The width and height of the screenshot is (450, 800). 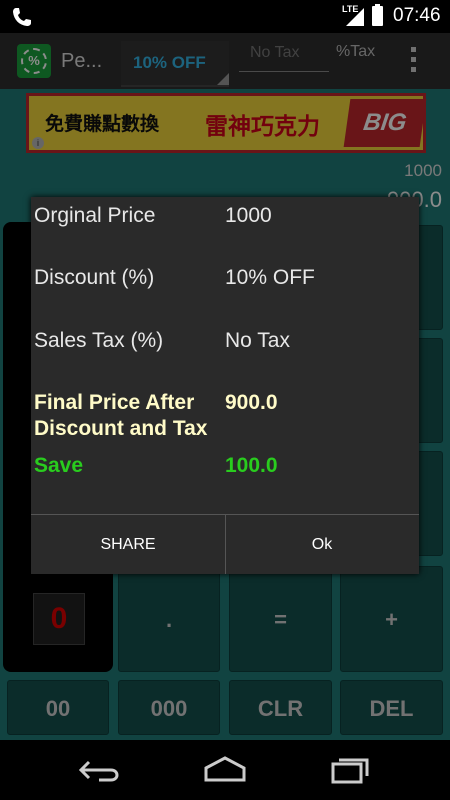 I want to click on navigation-bar, so click(x=225, y=770).